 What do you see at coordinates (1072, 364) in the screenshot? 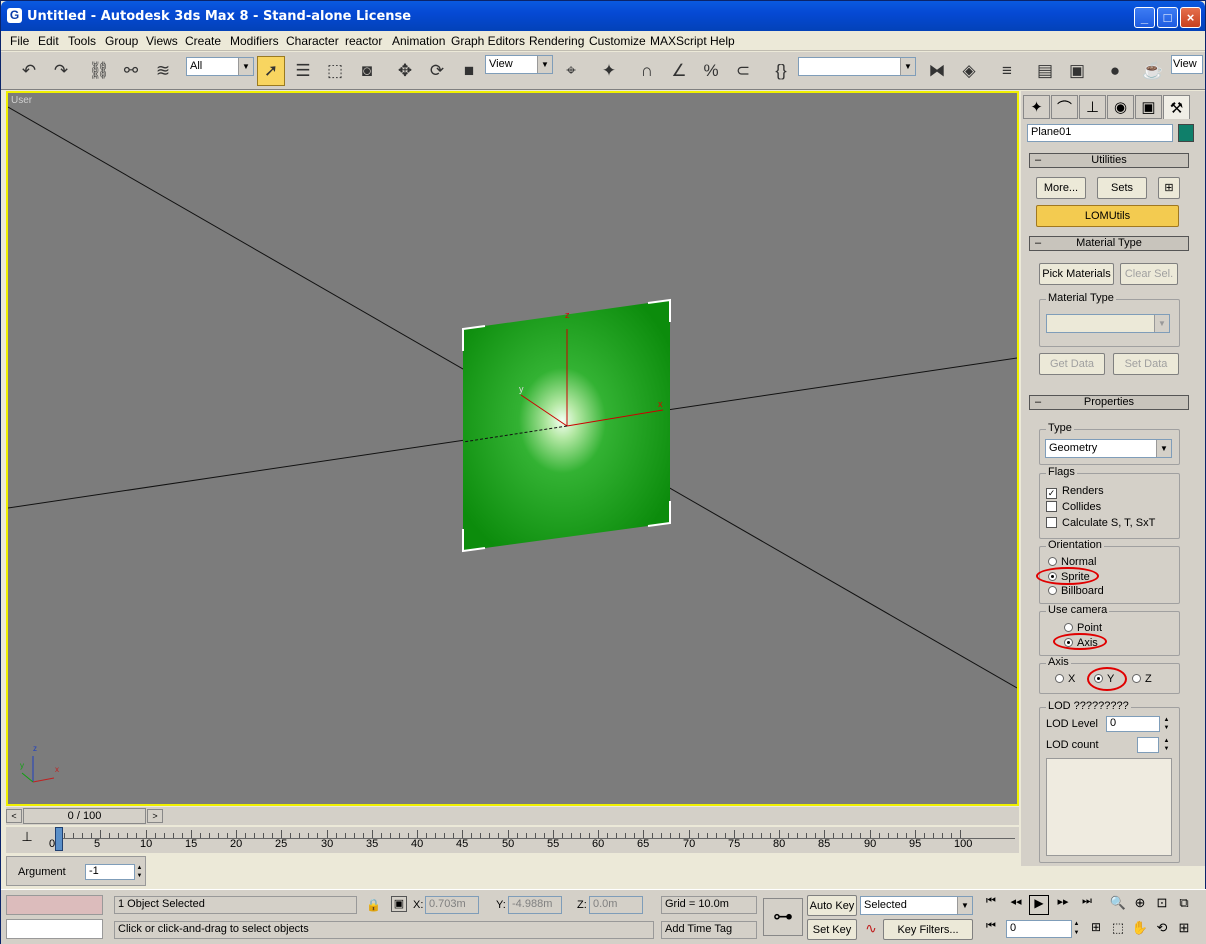
I see `get-data-button: Get Data` at bounding box center [1072, 364].